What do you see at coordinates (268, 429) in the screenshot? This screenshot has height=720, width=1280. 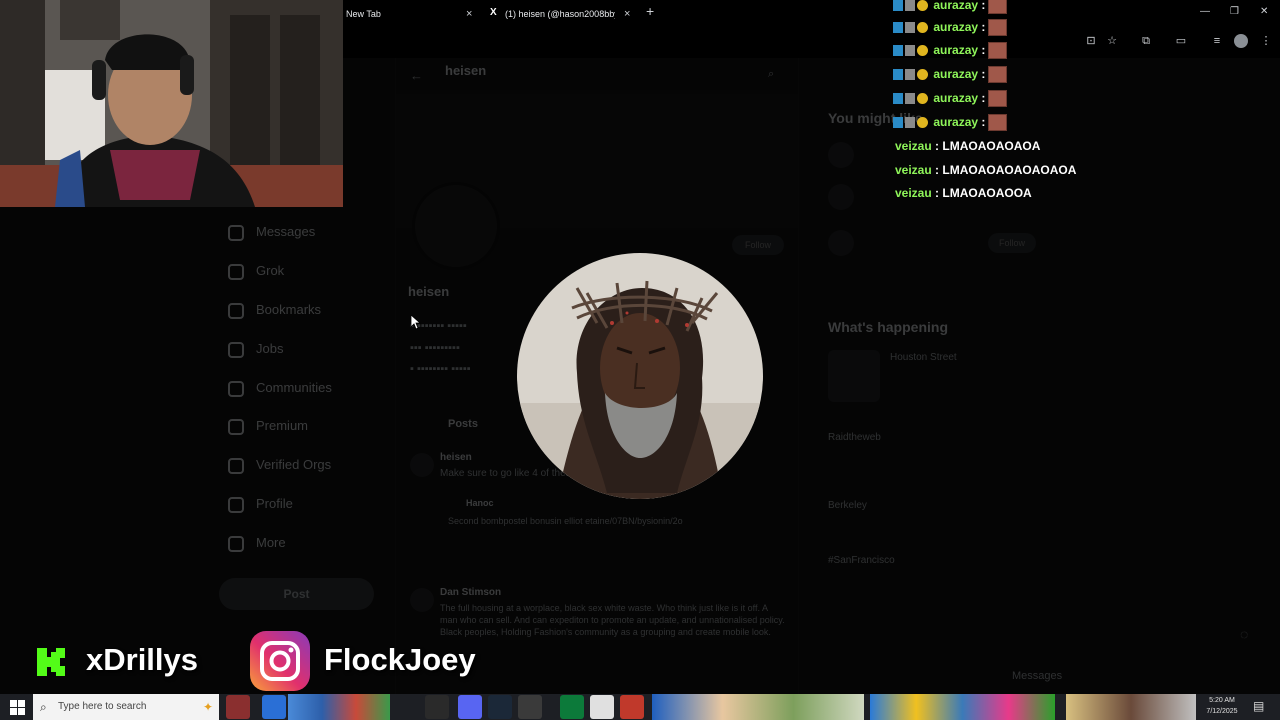 I see `sidebar-item-premium: Premium` at bounding box center [268, 429].